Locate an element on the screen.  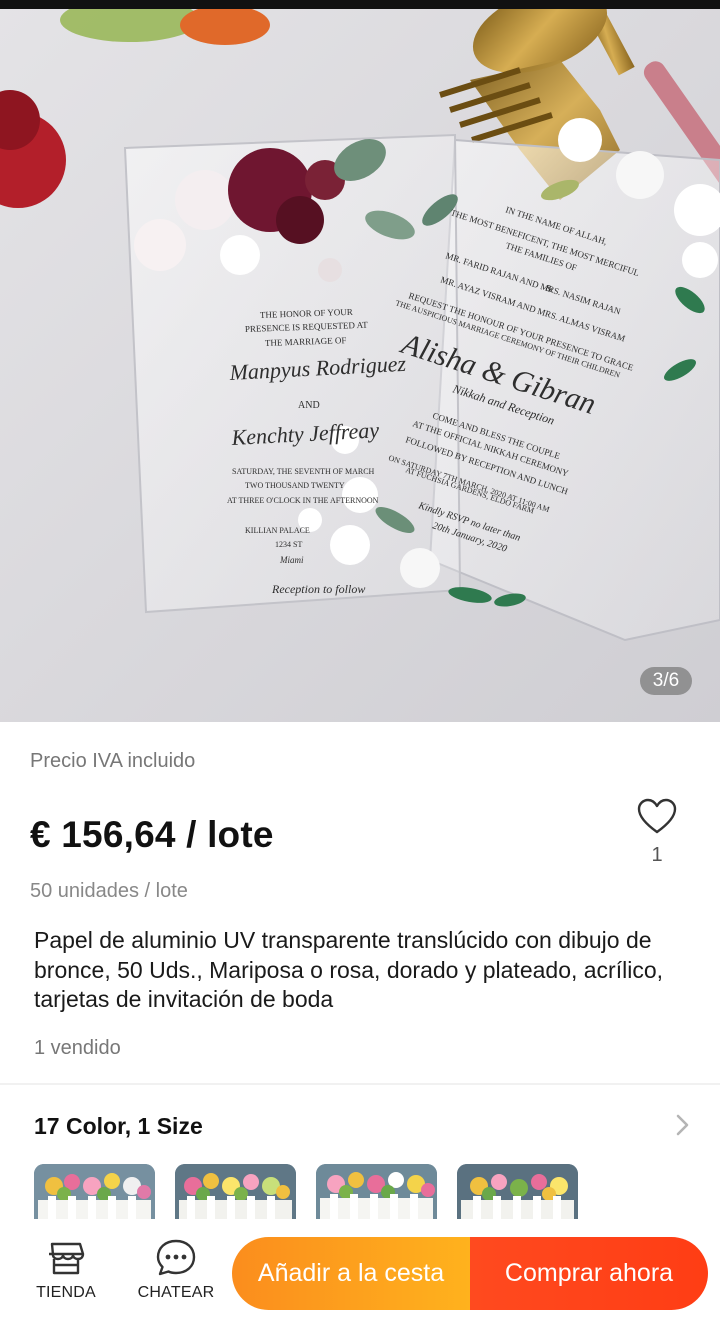
units-per-lot: 50 unidades / lote is located at coordinates (109, 891).